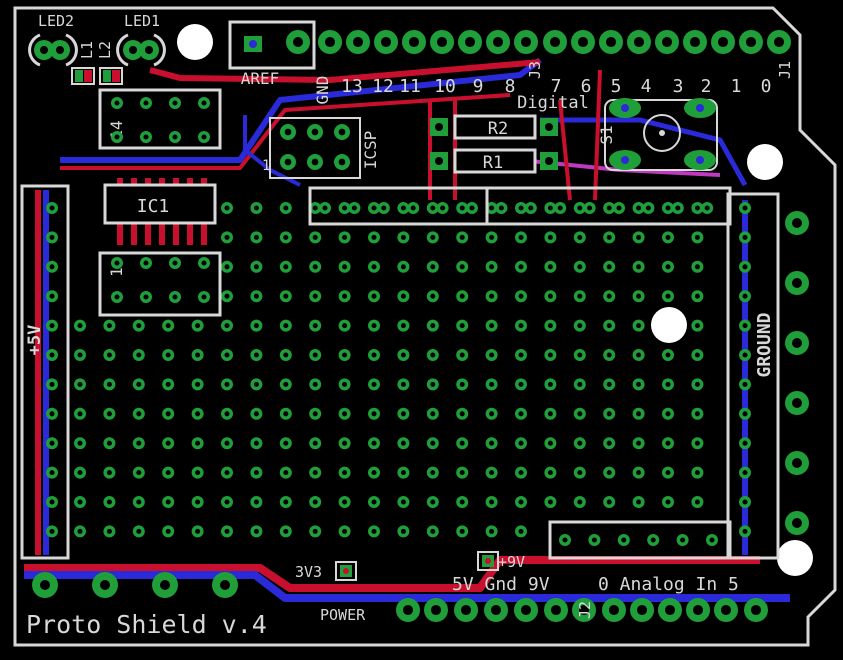  I want to click on digital-pin-label: 5, so click(616, 86).